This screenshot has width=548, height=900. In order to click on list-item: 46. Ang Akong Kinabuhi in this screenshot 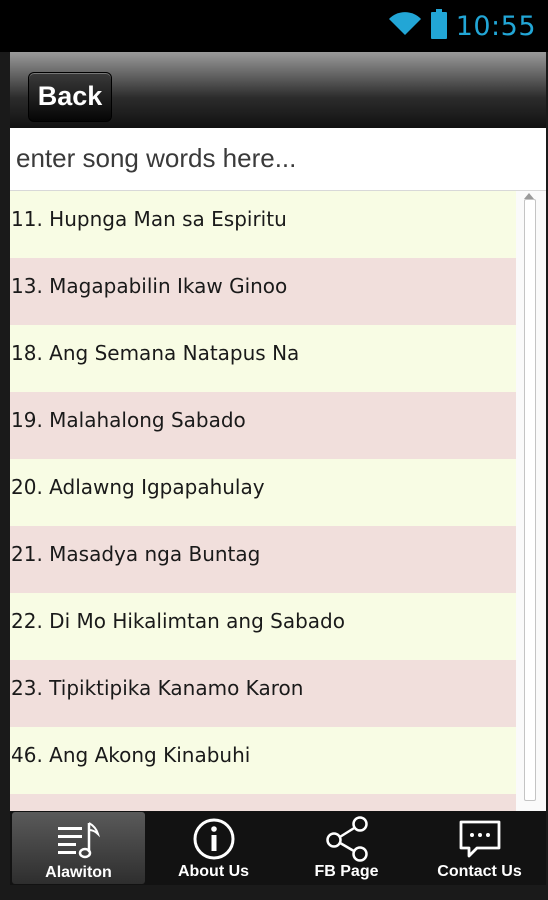, I will do `click(263, 760)`.